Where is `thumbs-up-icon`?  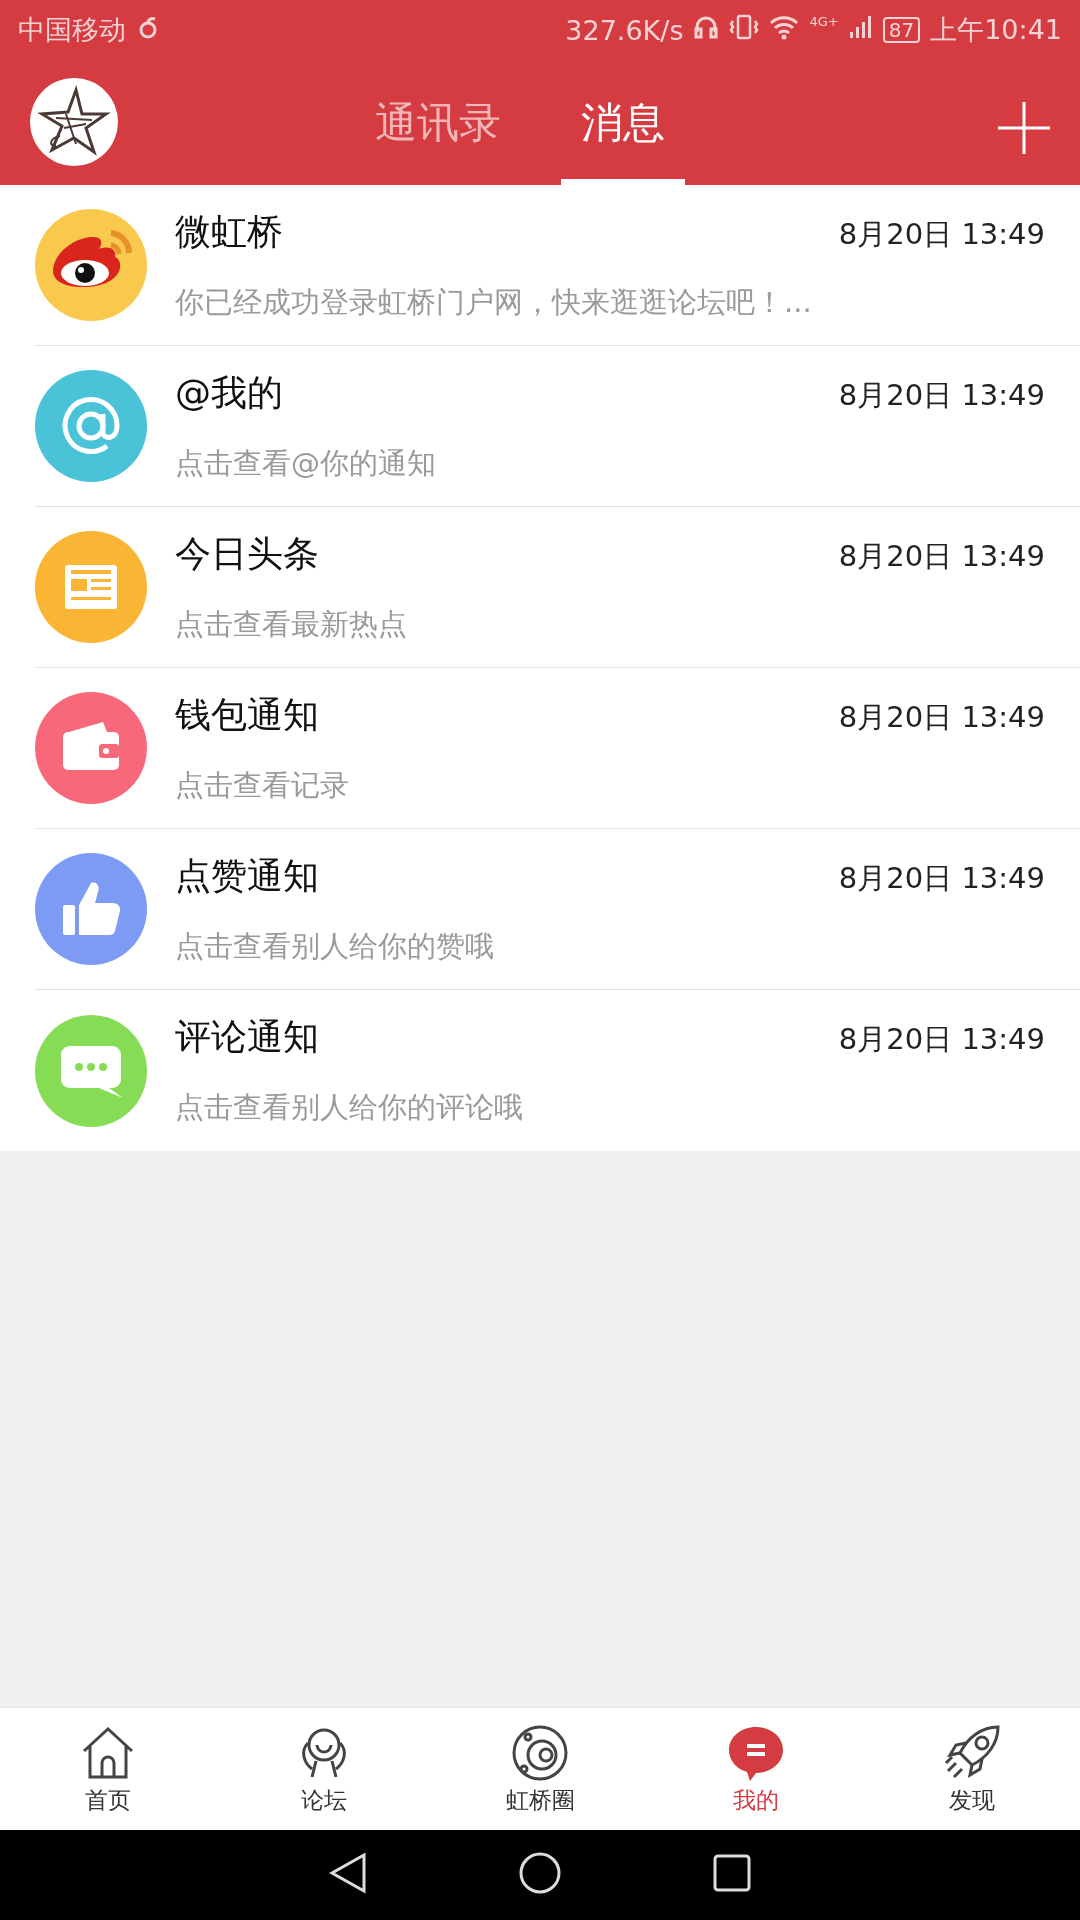
thumbs-up-icon is located at coordinates (91, 909).